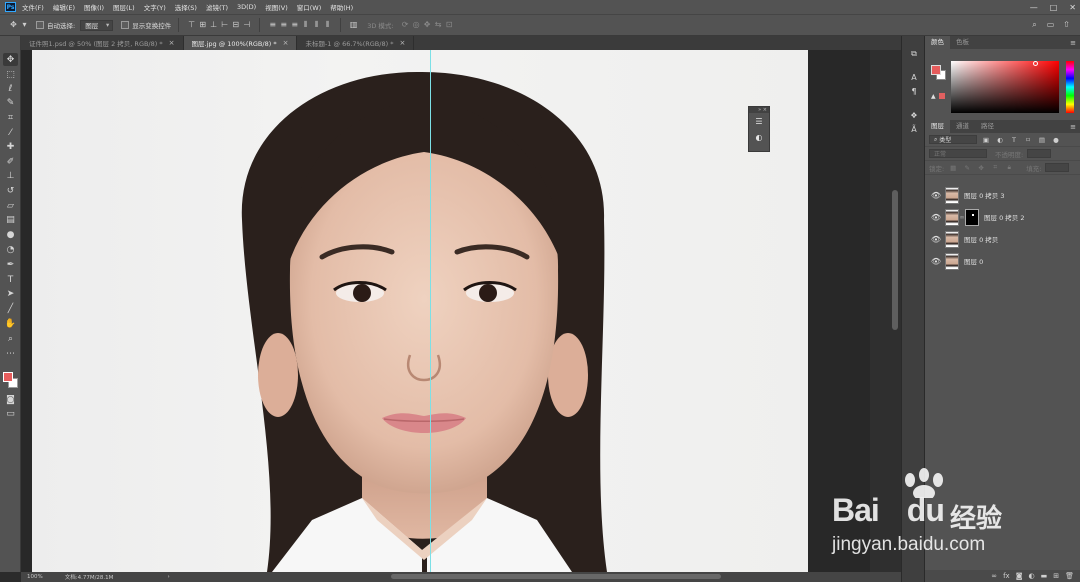  I want to click on horizontal-scrollbar, so click(556, 576).